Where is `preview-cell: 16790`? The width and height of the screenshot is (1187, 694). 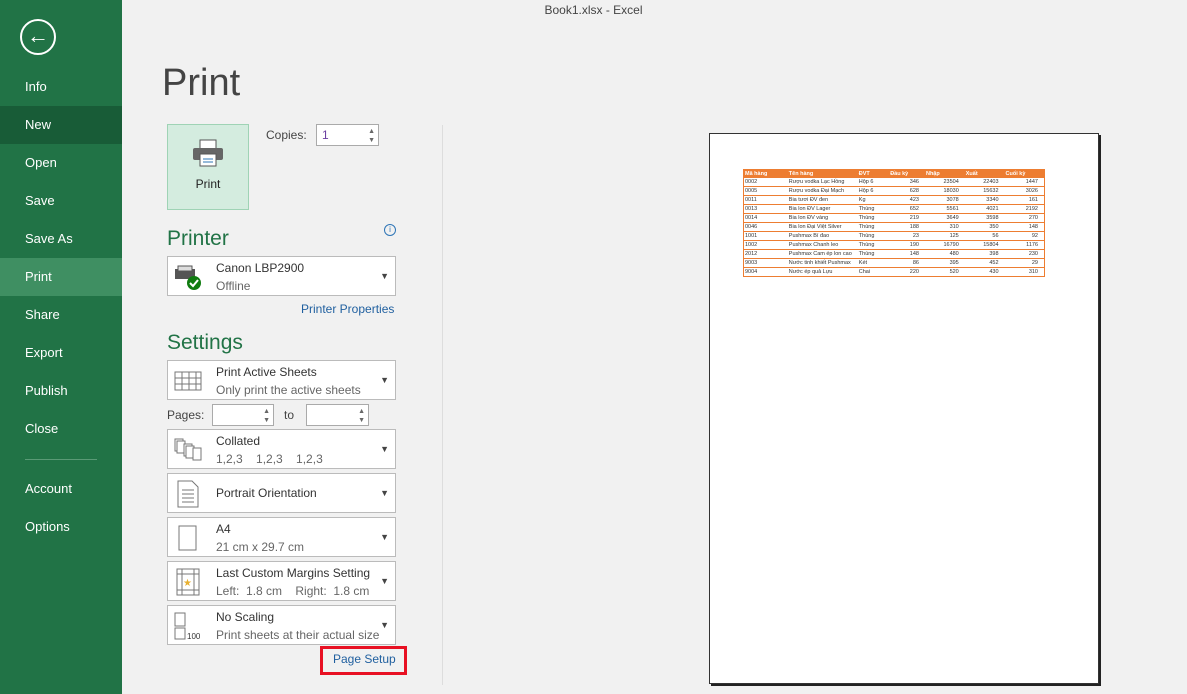 preview-cell: 16790 is located at coordinates (944, 245).